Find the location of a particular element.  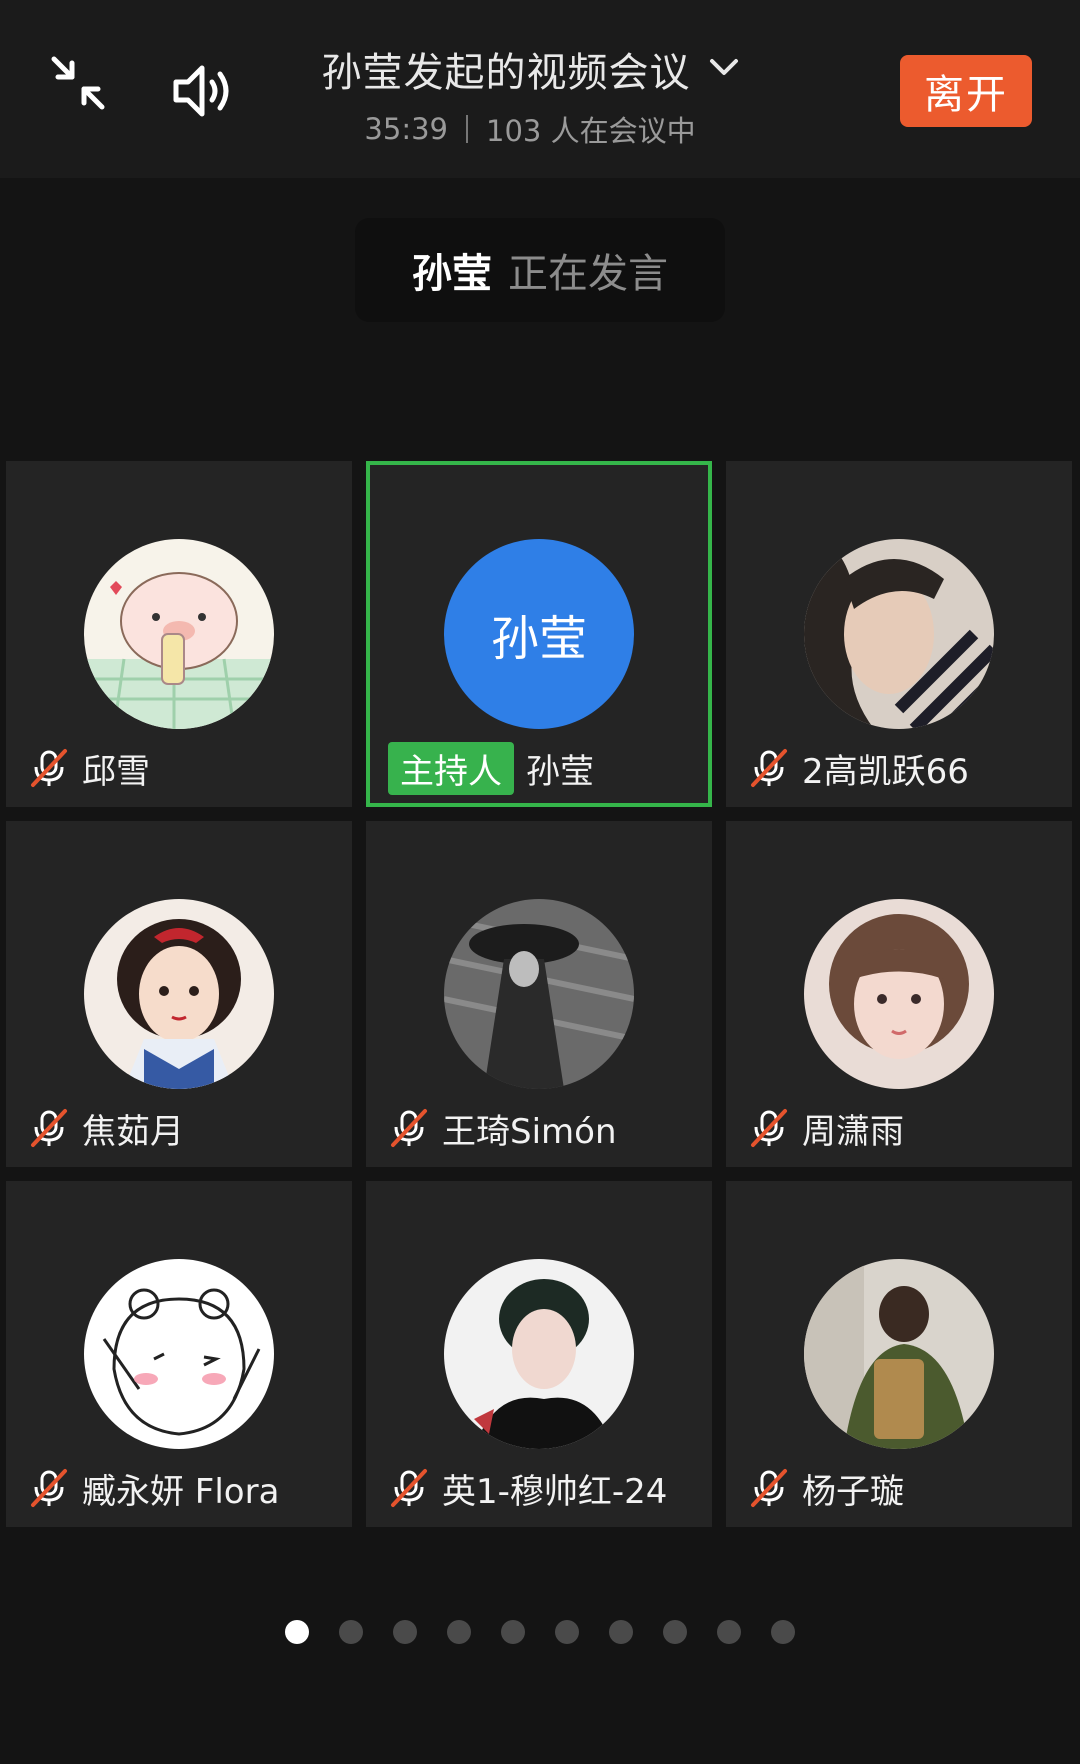

participant-name: 焦茹月 is located at coordinates (133, 1131).